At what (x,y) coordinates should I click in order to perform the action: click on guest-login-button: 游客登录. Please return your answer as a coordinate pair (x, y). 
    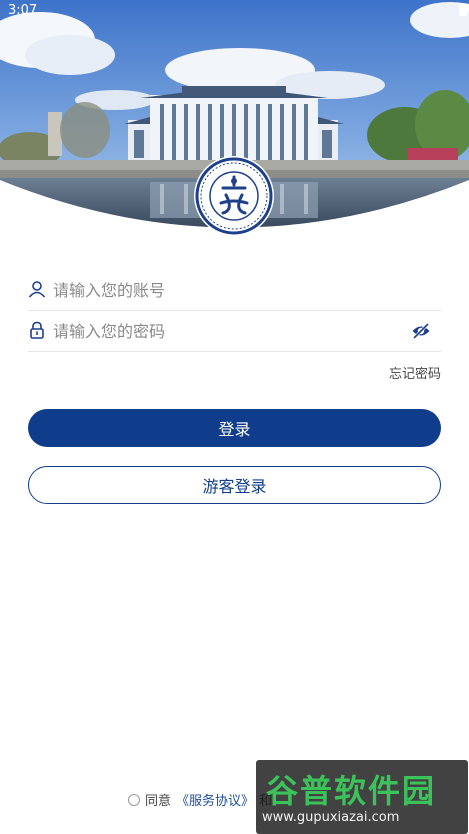
    Looking at the image, I should click on (234, 485).